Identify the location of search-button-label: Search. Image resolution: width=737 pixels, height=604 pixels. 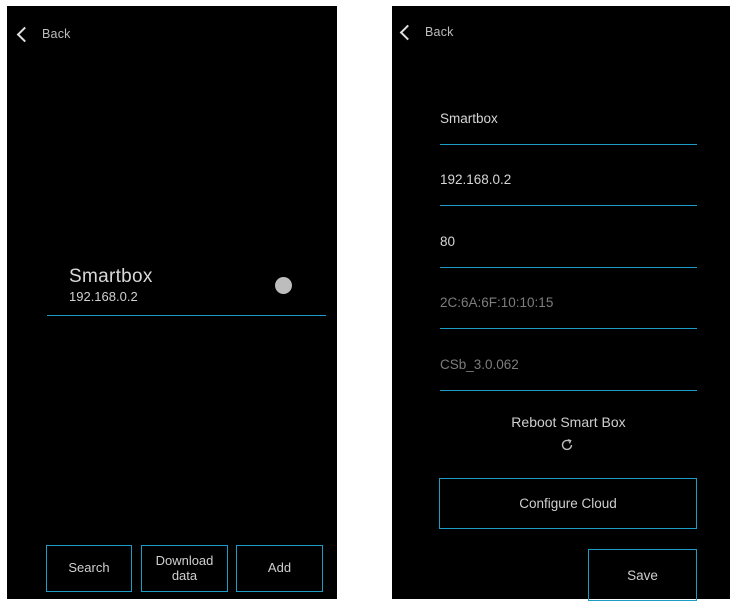
(89, 568).